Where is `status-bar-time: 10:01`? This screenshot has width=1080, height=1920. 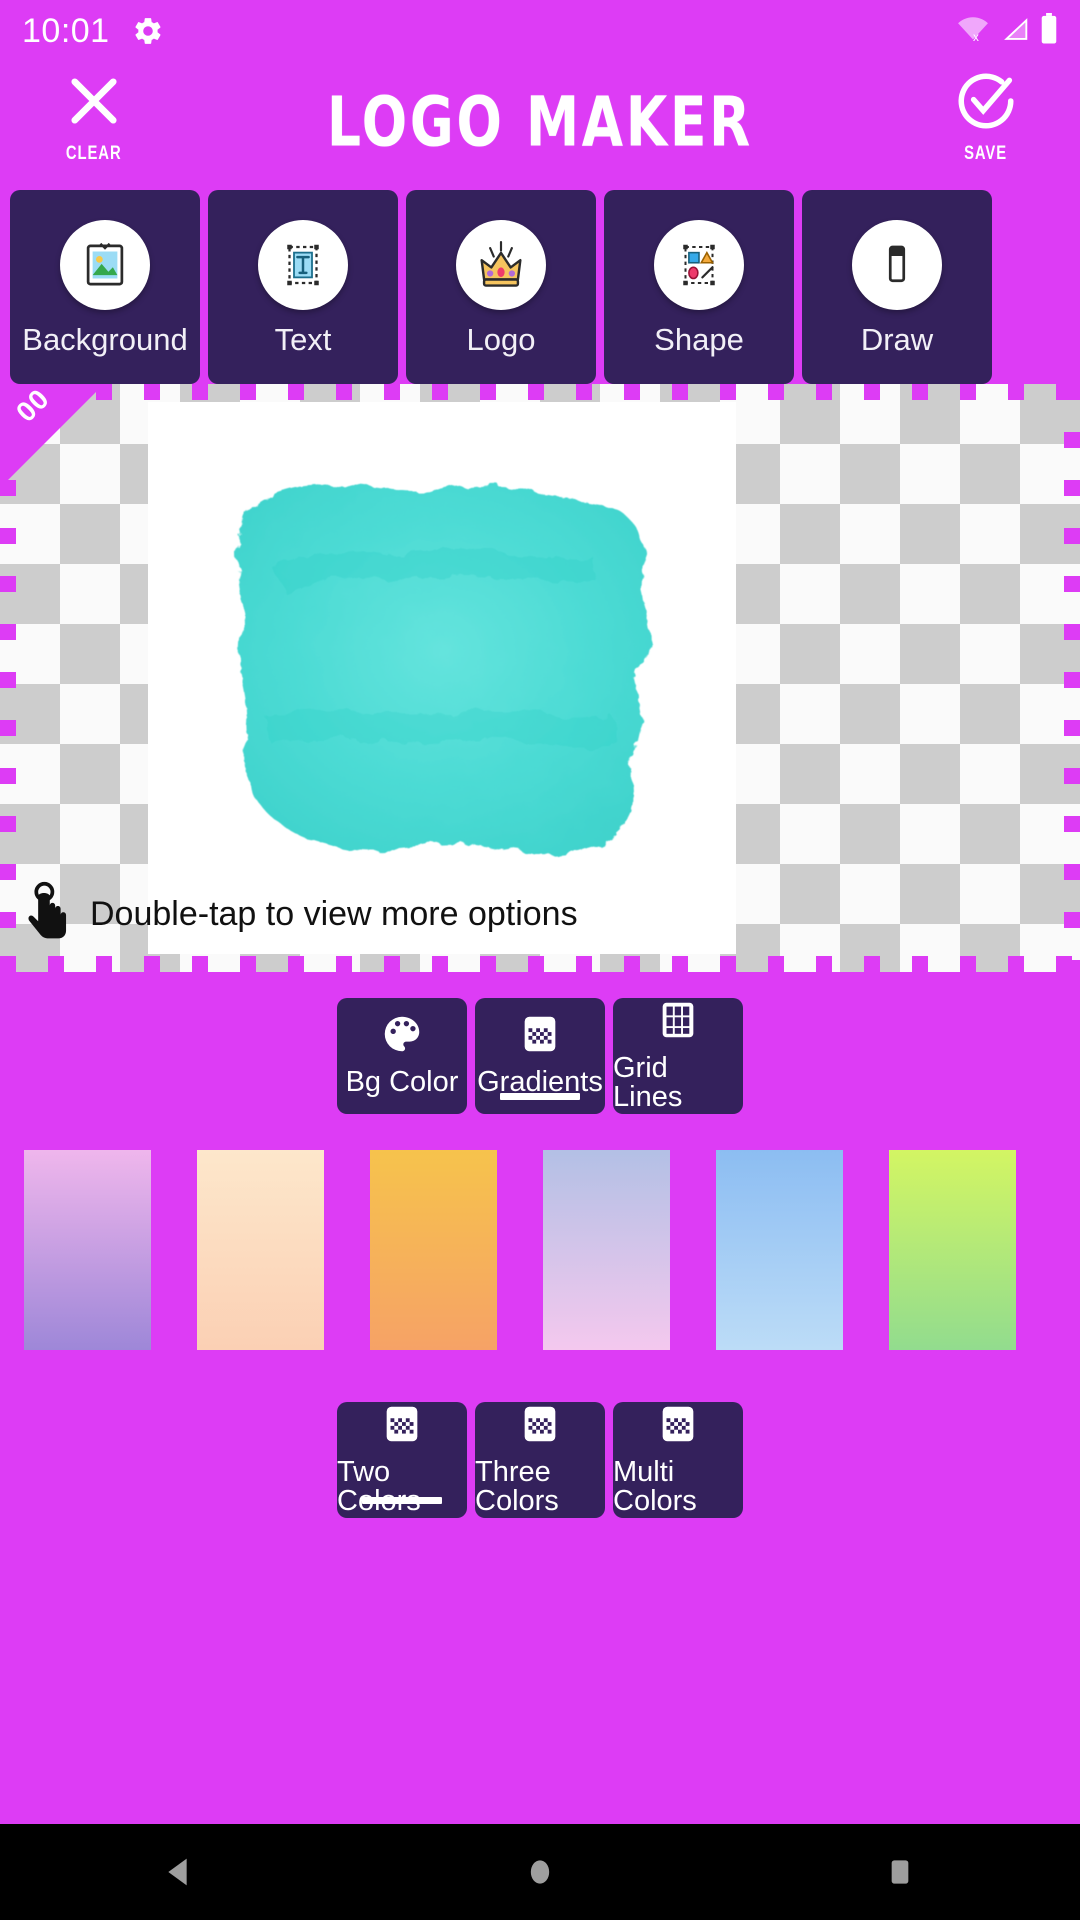 status-bar-time: 10:01 is located at coordinates (66, 31).